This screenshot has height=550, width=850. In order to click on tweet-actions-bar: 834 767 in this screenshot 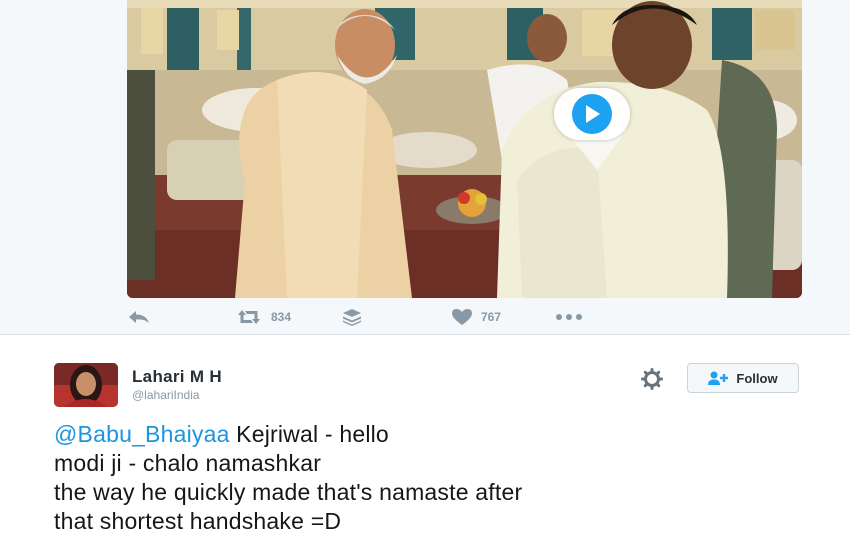, I will do `click(467, 317)`.